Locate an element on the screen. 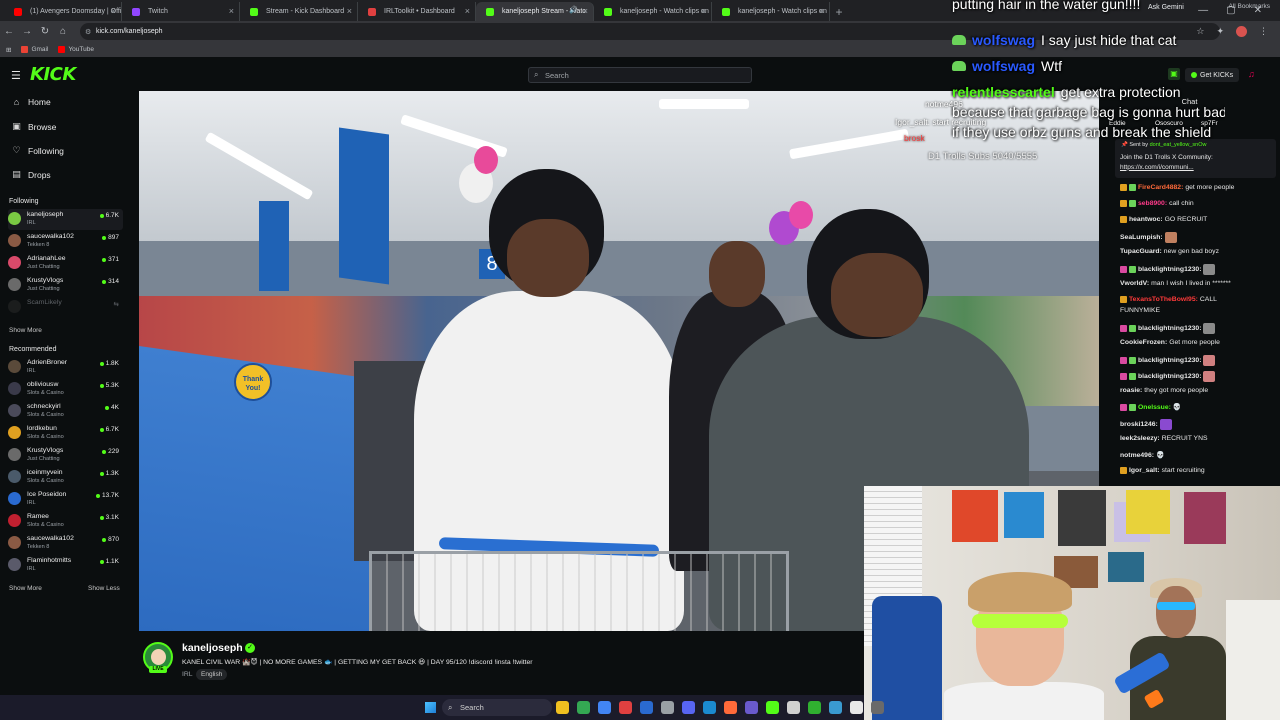  forward-icon: → is located at coordinates (27, 31).